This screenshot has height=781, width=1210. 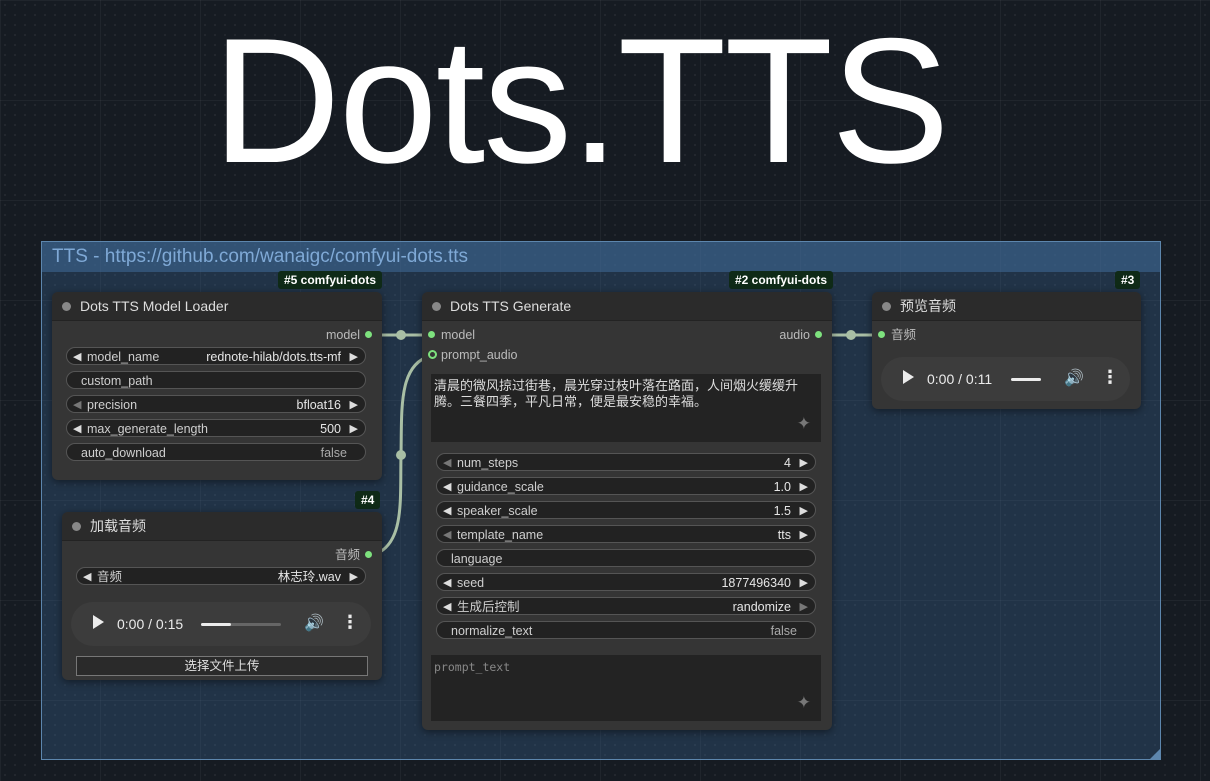 I want to click on output-port-audio: 音频, so click(x=353, y=555).